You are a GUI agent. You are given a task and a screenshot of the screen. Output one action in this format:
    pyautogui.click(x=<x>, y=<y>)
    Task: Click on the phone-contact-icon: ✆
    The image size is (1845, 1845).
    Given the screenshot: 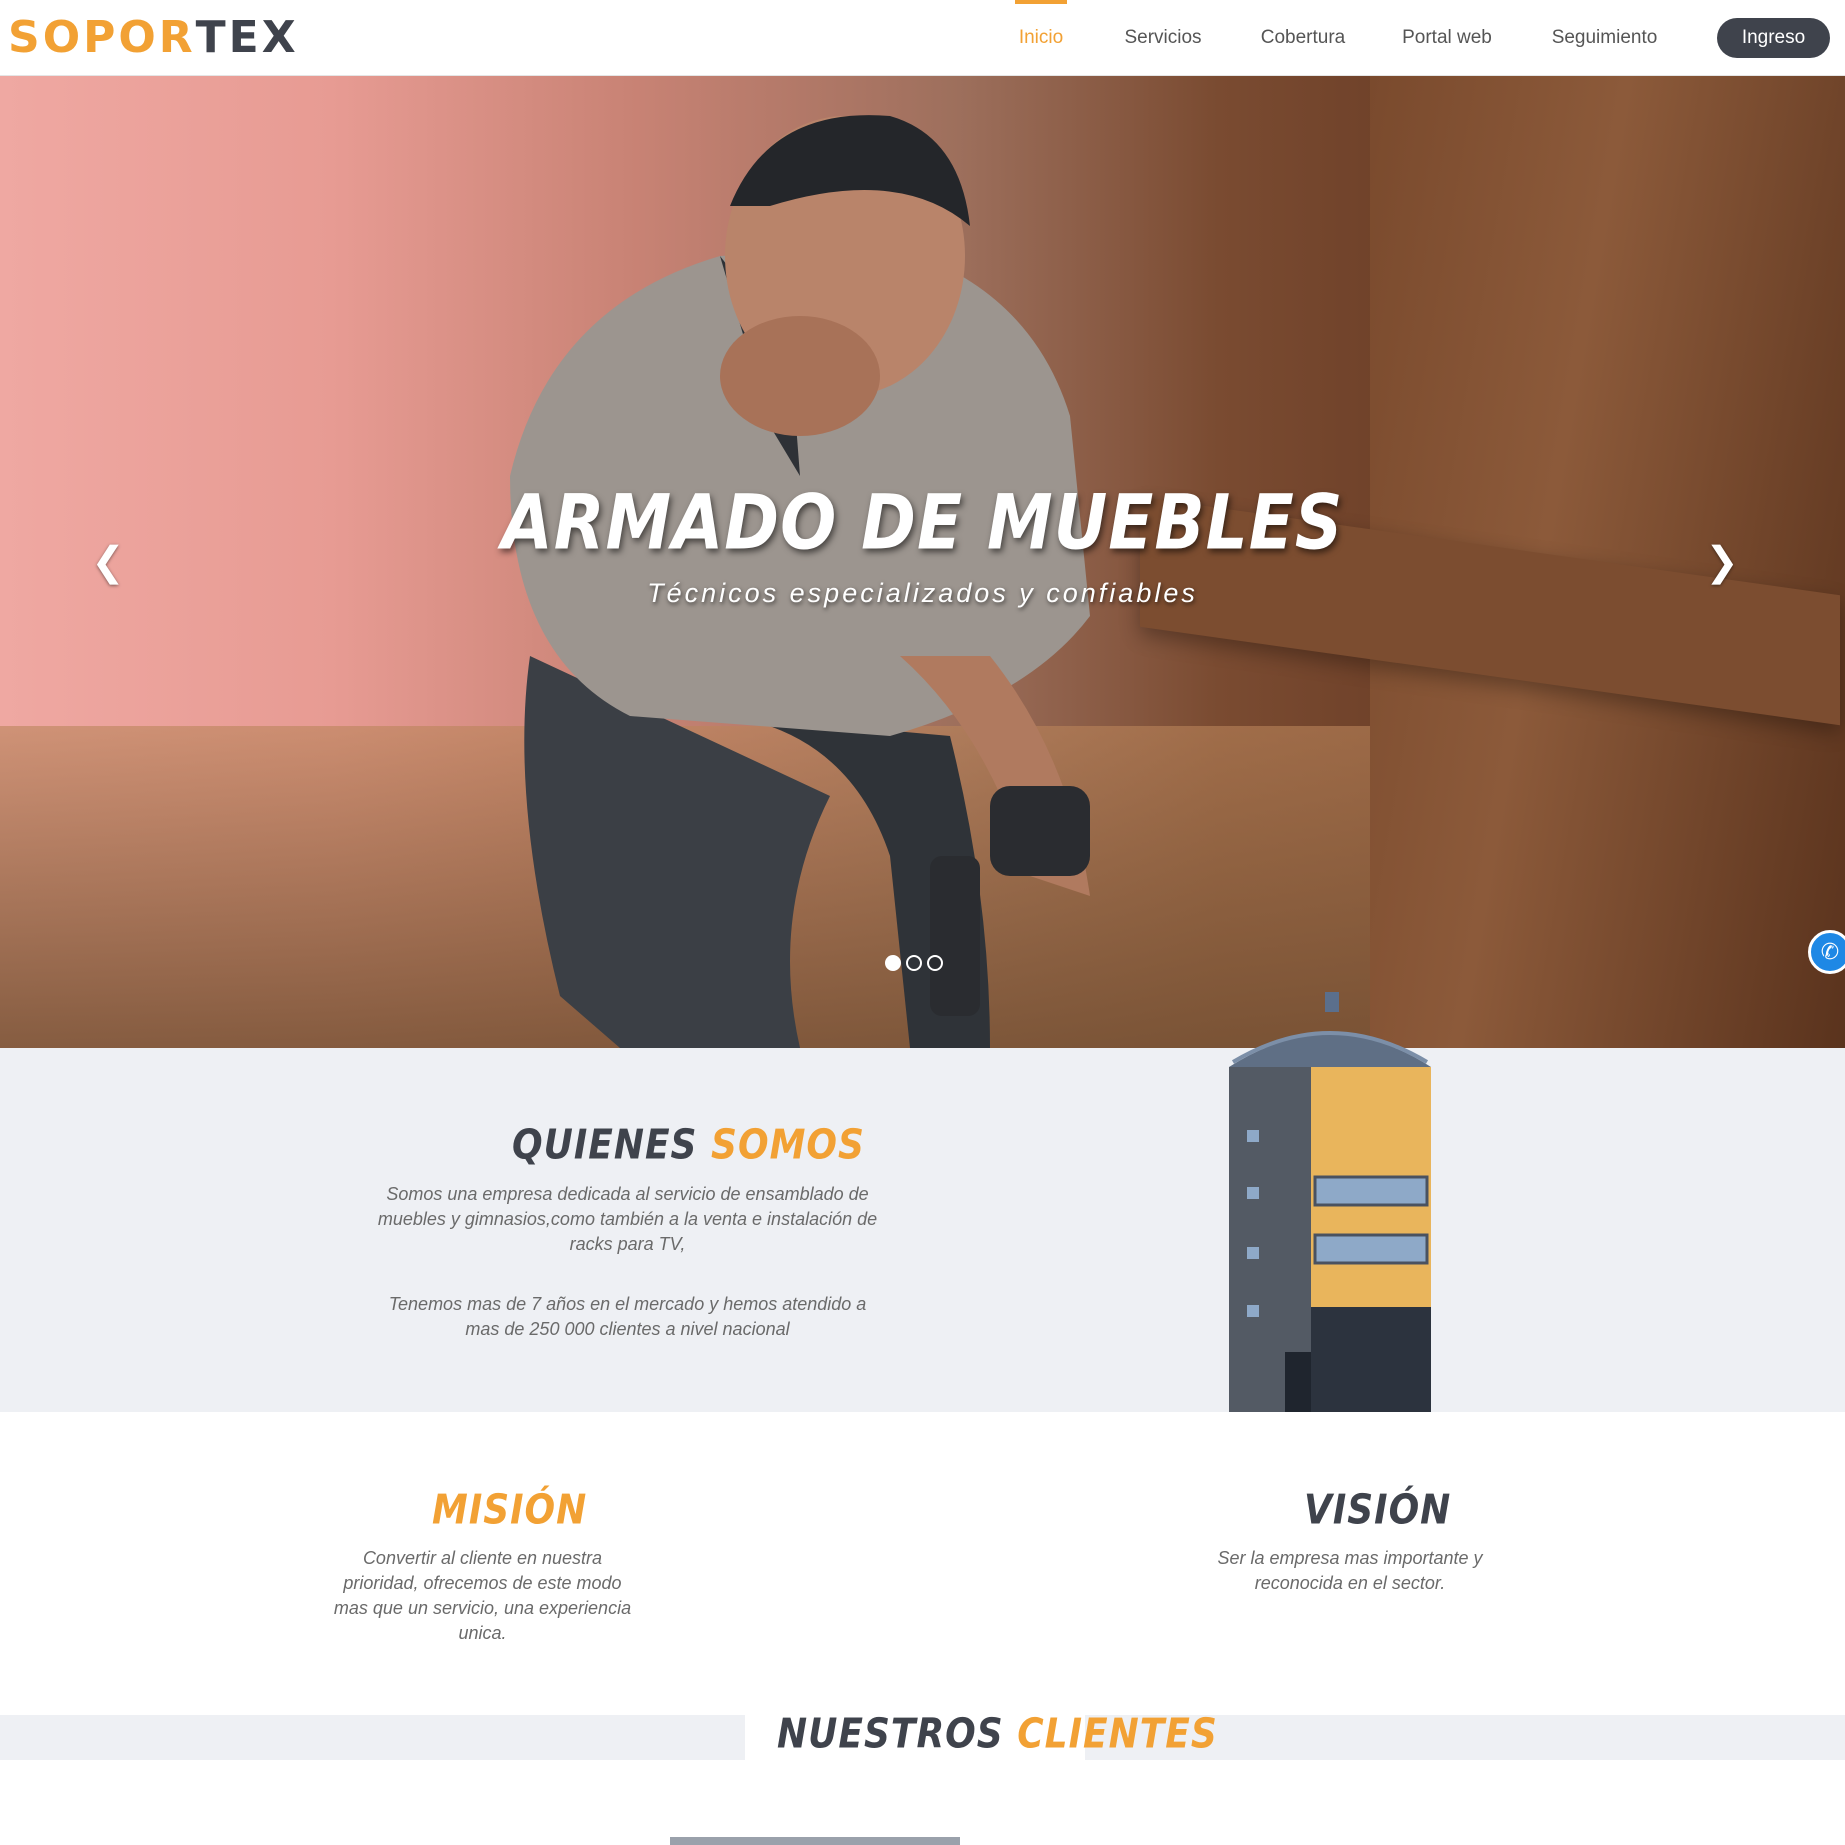 What is the action you would take?
    pyautogui.click(x=1826, y=952)
    